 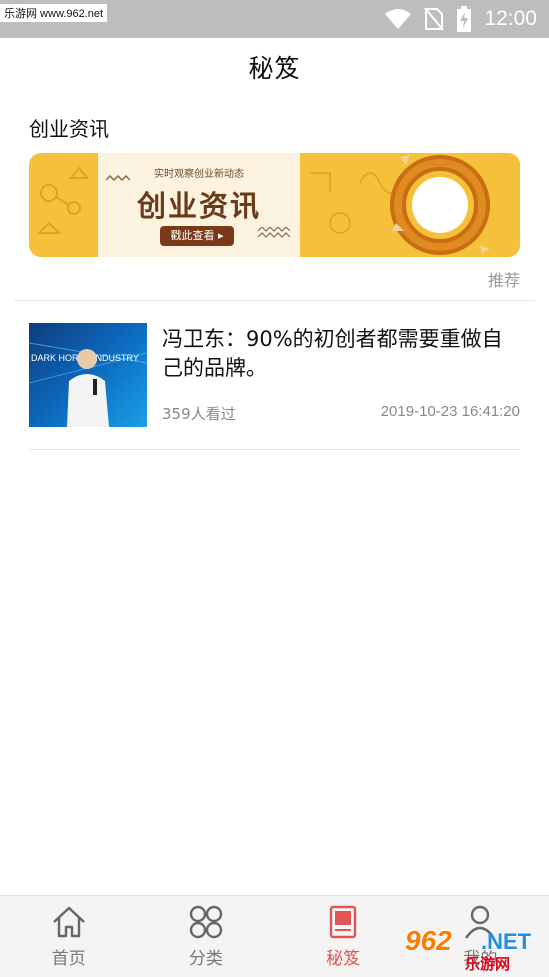 I want to click on speaker-photo-icon: DARK HORSE INDUSTRY, so click(x=88, y=384).